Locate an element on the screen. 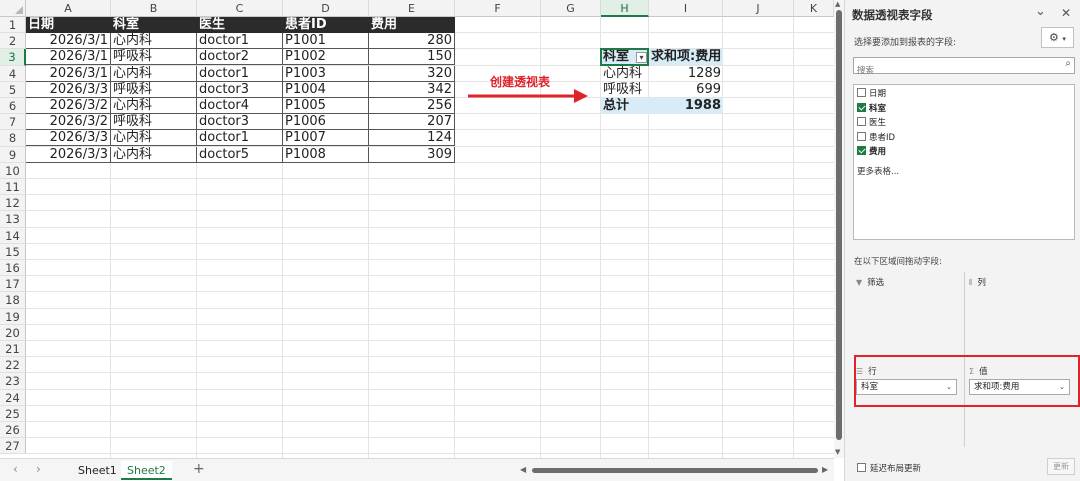  table-header-cell: 患者ID is located at coordinates (326, 25).